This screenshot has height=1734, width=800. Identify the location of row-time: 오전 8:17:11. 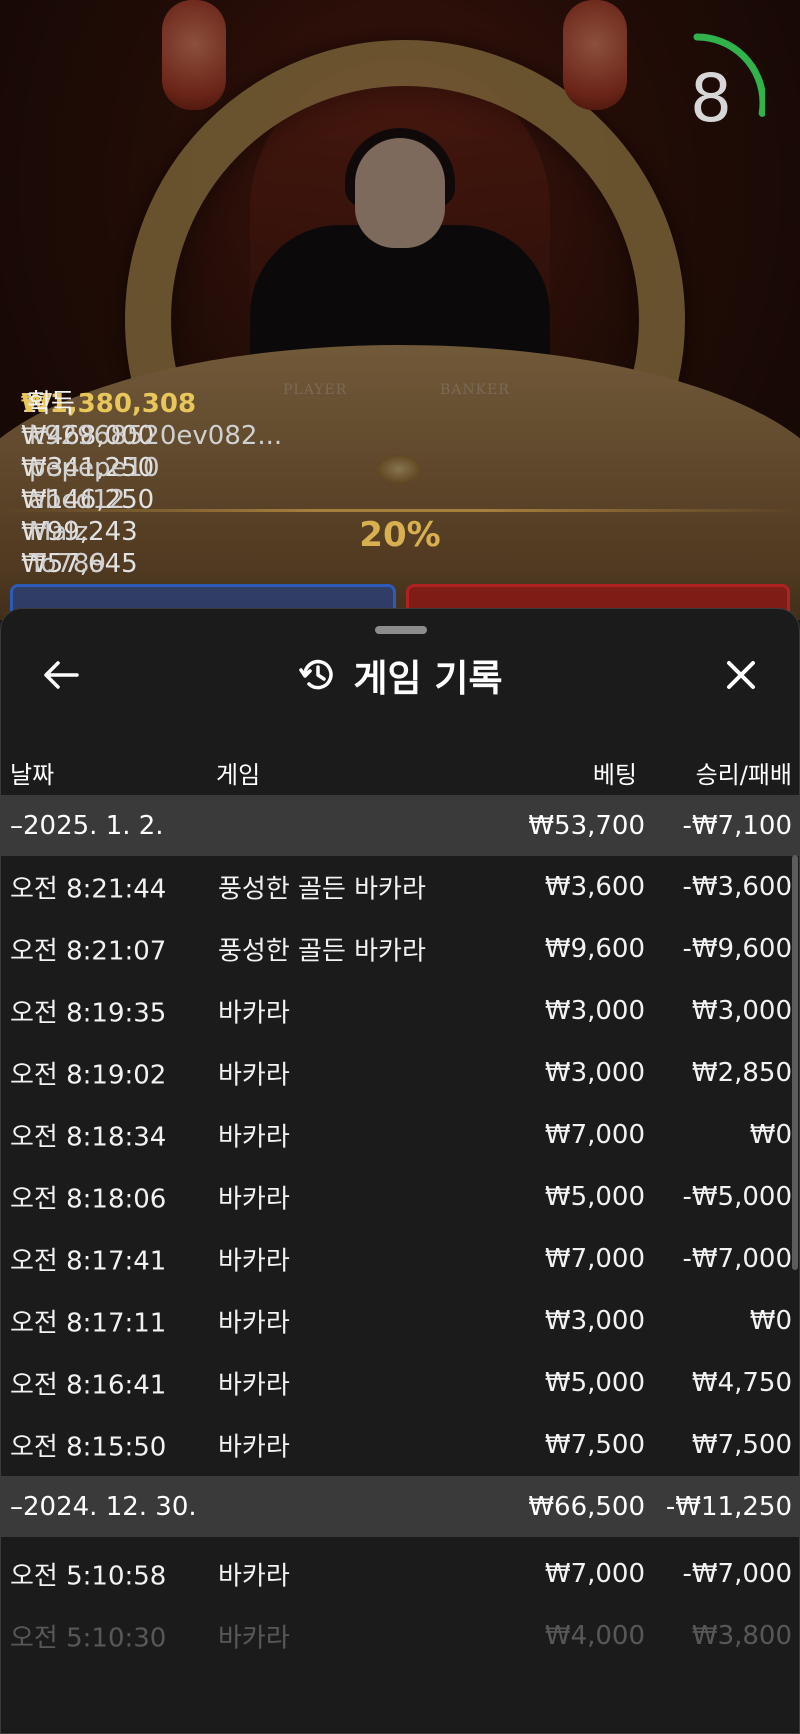
(88, 1323).